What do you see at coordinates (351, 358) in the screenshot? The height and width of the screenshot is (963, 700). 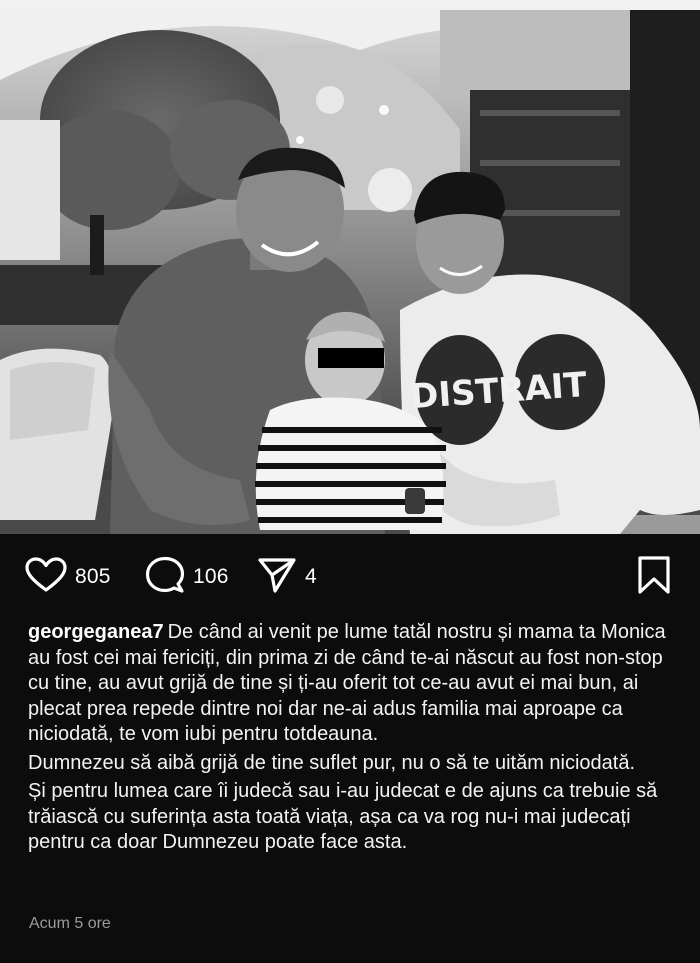 I see `face-censor-bar` at bounding box center [351, 358].